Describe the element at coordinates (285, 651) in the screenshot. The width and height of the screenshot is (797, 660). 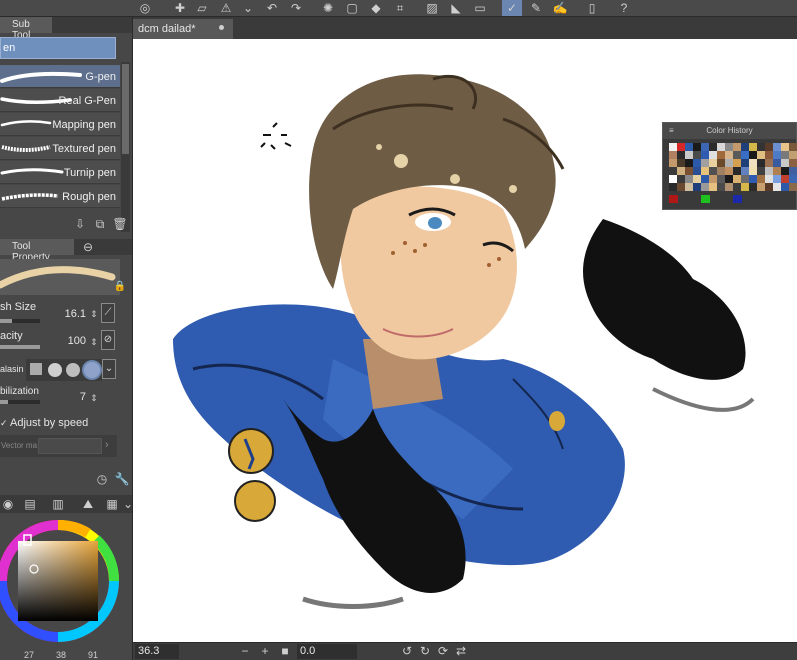
I see `fit-icon: ■` at that location.